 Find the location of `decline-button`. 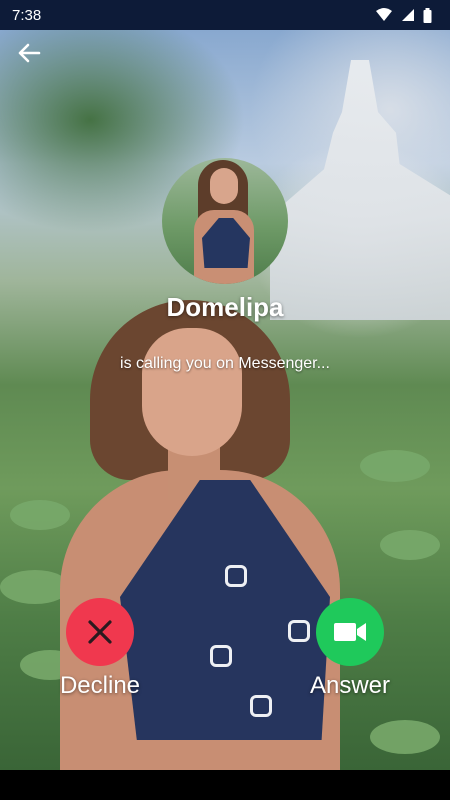

decline-button is located at coordinates (100, 632).